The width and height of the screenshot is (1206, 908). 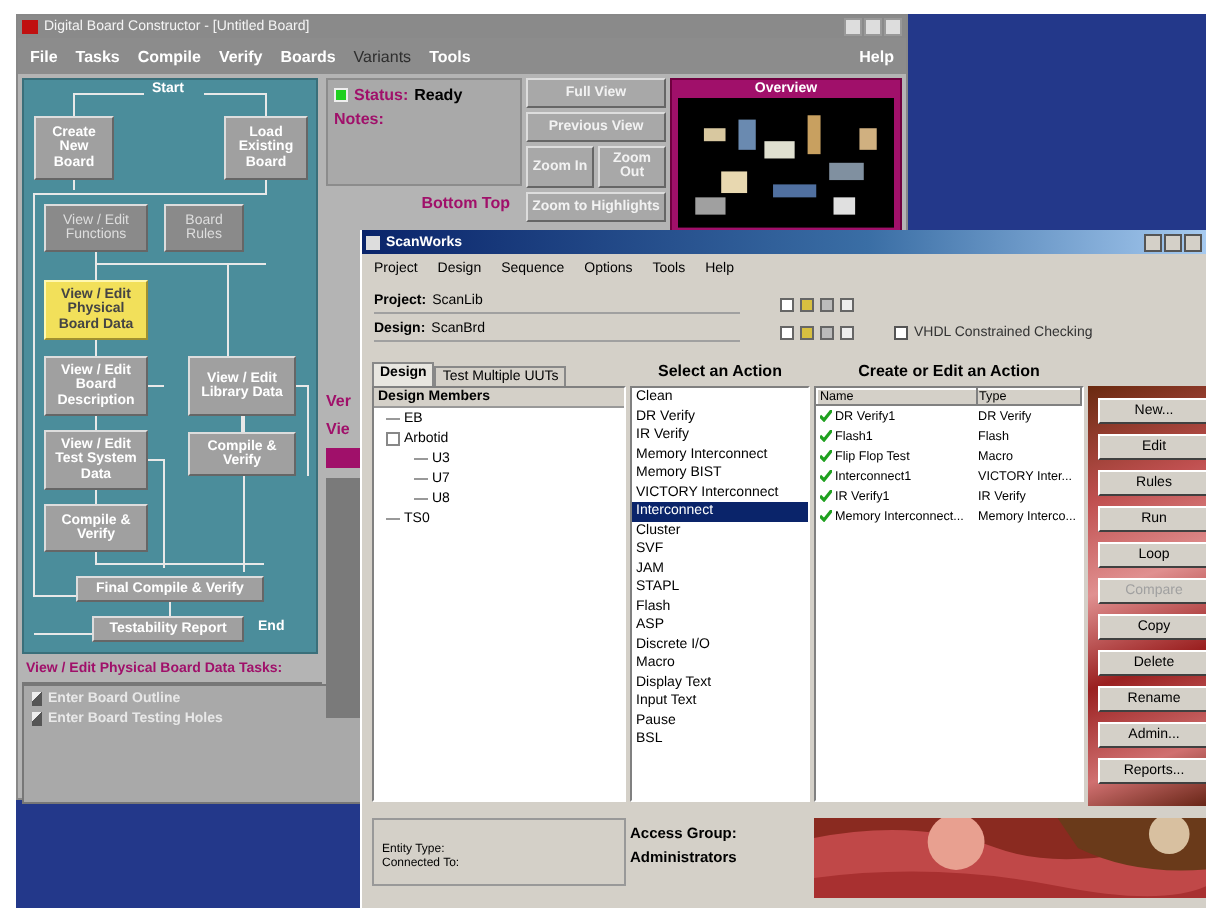 What do you see at coordinates (901, 332) in the screenshot?
I see `checkbox` at bounding box center [901, 332].